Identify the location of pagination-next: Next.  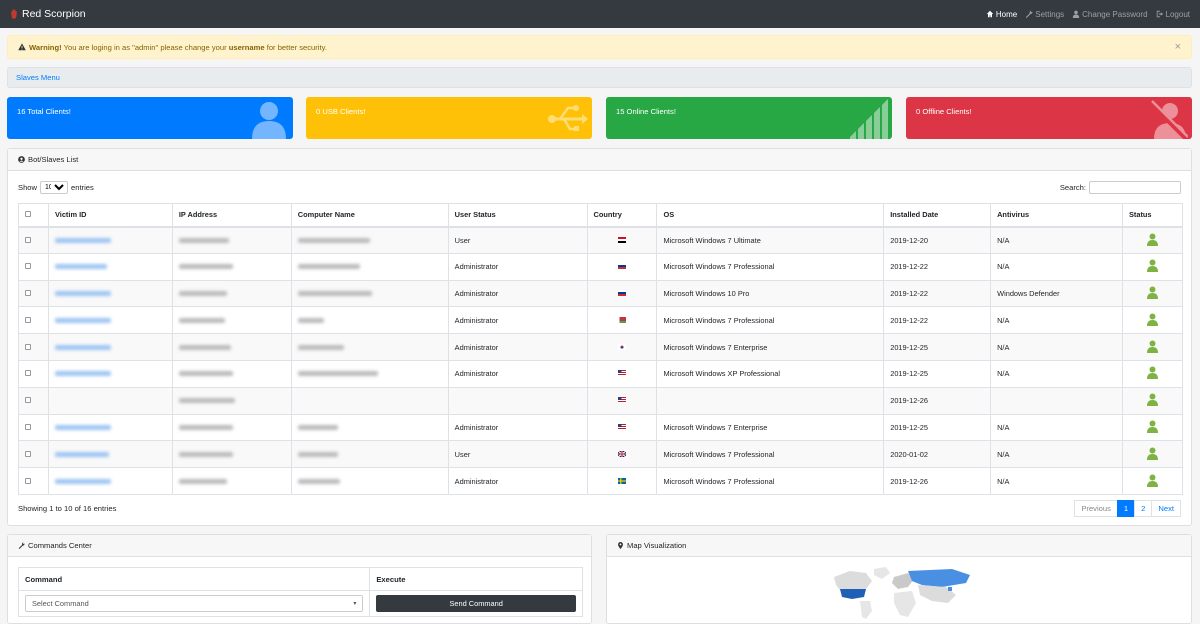
(1166, 508).